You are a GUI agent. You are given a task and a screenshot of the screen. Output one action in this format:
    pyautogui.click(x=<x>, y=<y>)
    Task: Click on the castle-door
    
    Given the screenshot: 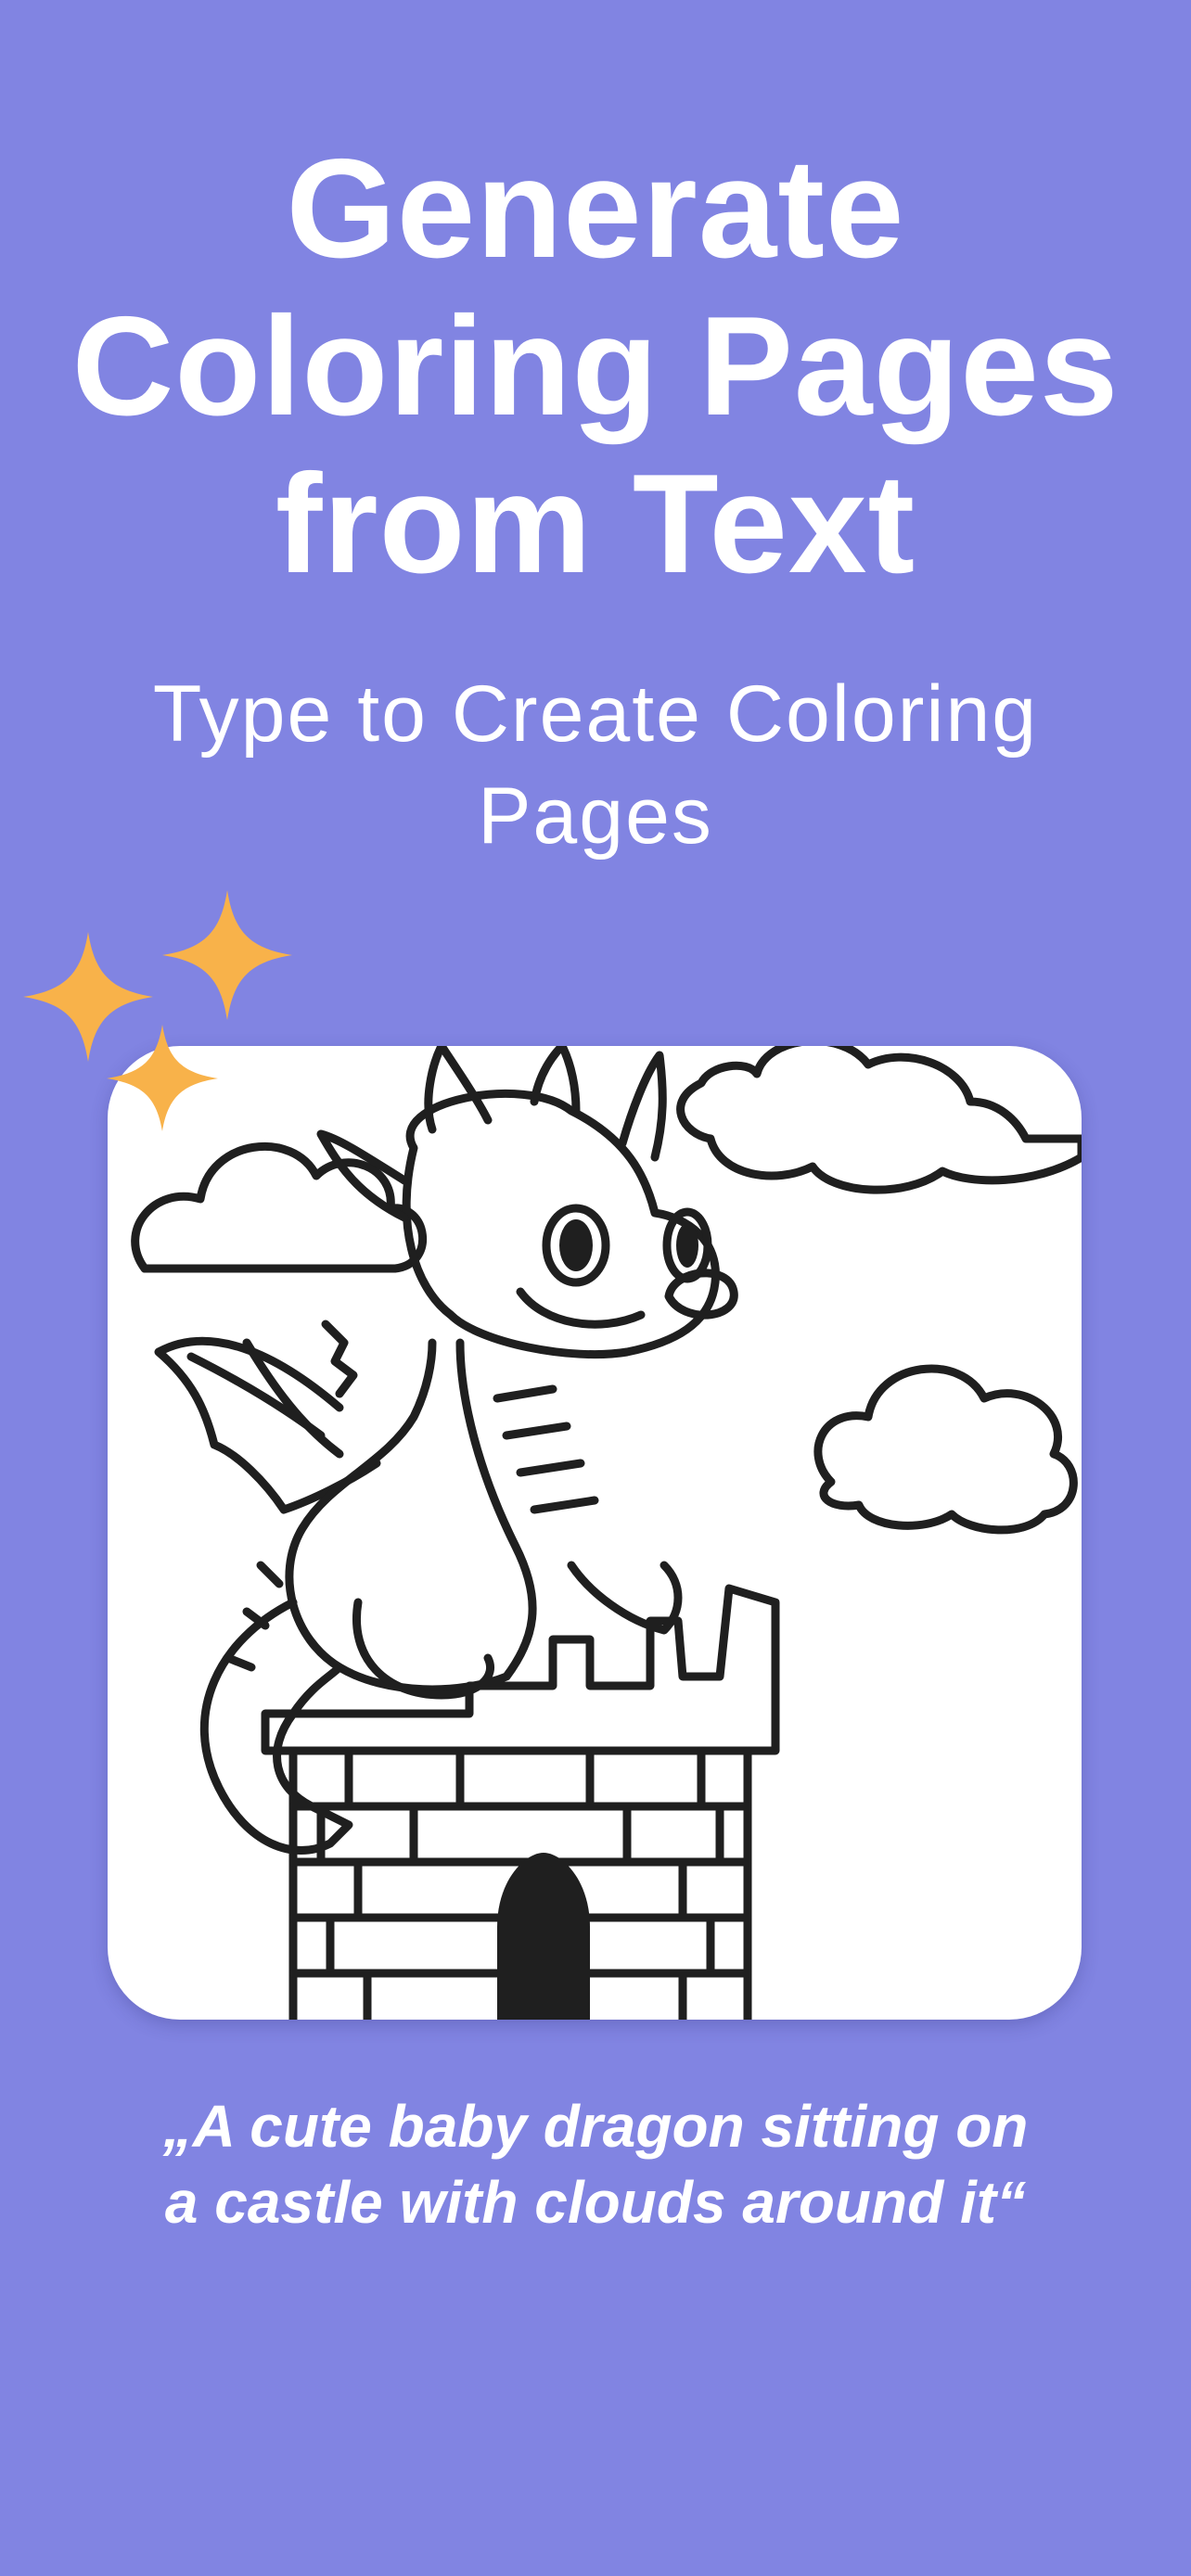 What is the action you would take?
    pyautogui.click(x=543, y=1937)
    